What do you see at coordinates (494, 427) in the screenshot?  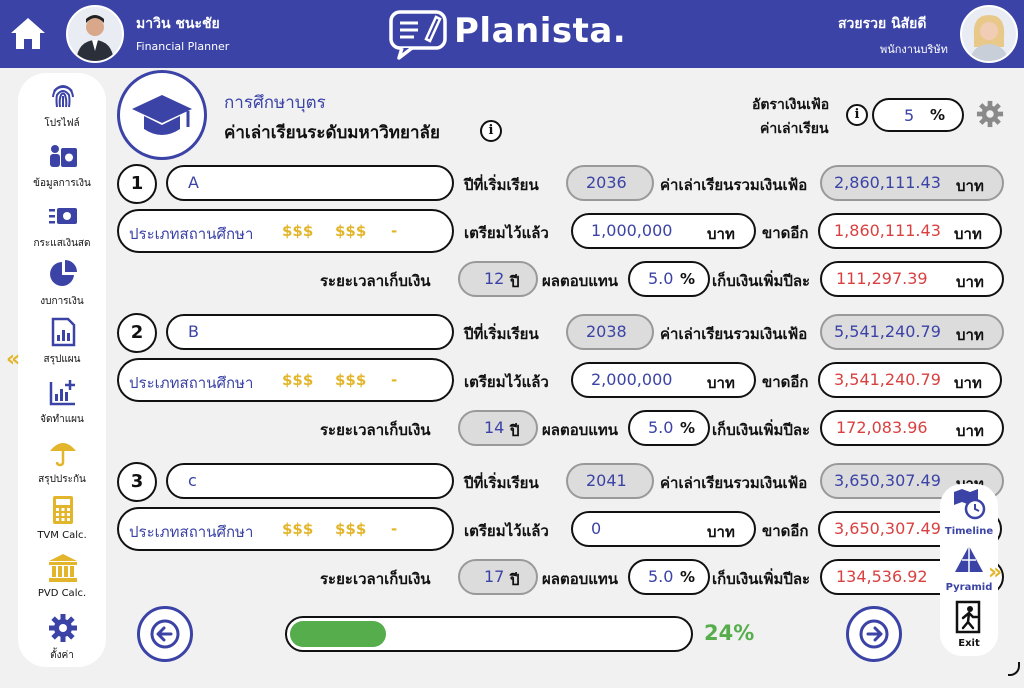 I see `saving-period-value: 14` at bounding box center [494, 427].